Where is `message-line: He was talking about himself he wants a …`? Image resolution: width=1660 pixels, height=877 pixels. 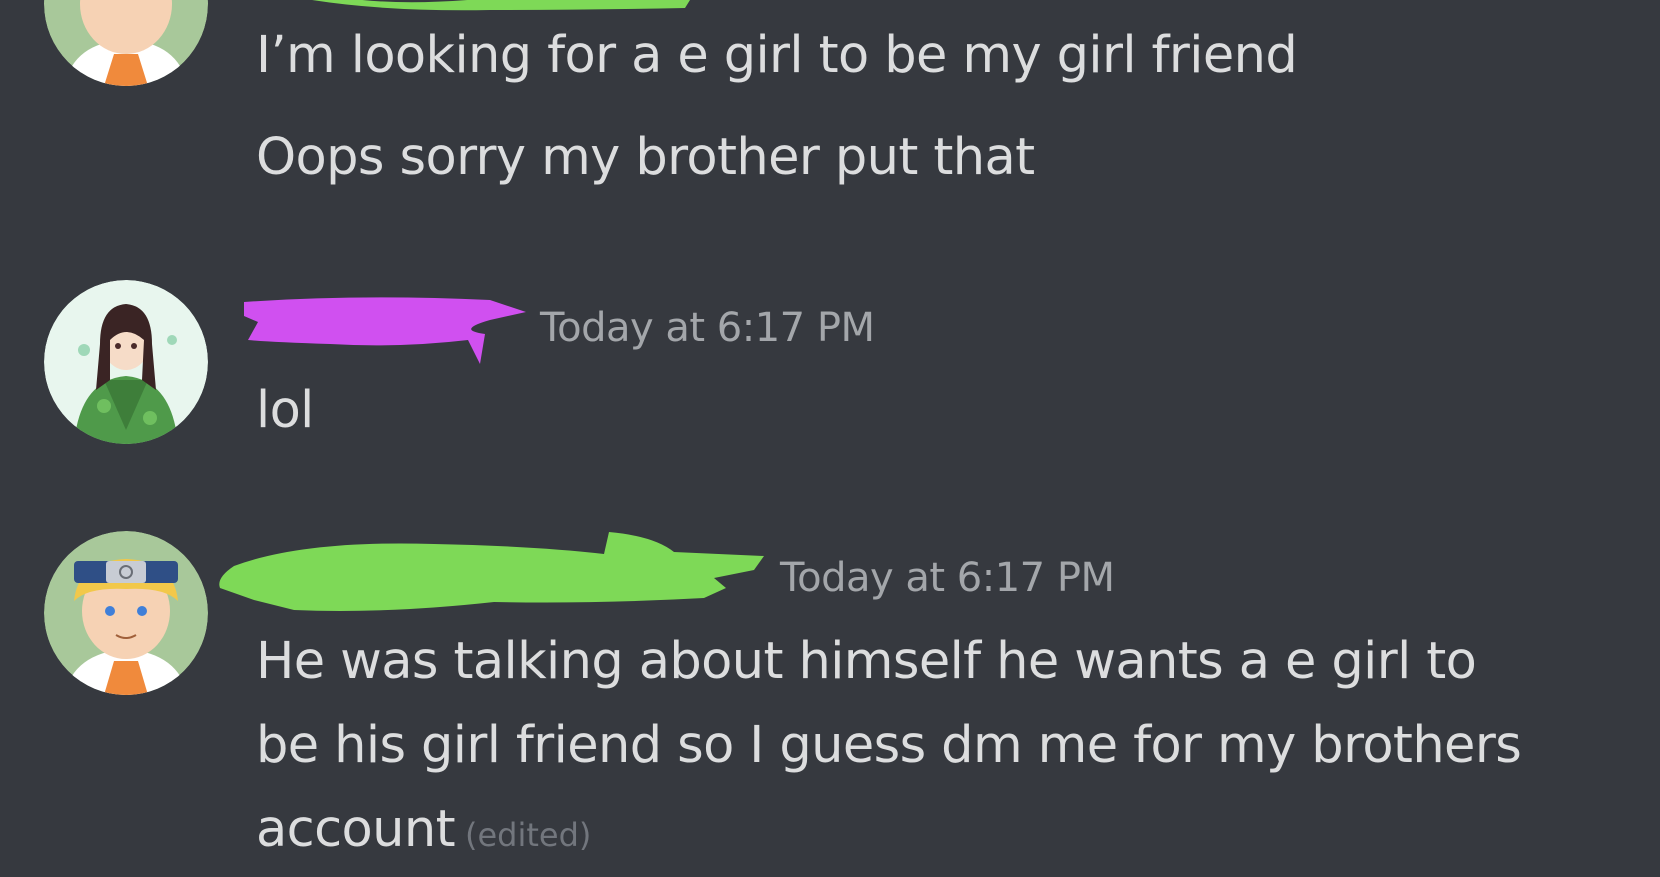
message-line: He was talking about himself he wants a … is located at coordinates (866, 661).